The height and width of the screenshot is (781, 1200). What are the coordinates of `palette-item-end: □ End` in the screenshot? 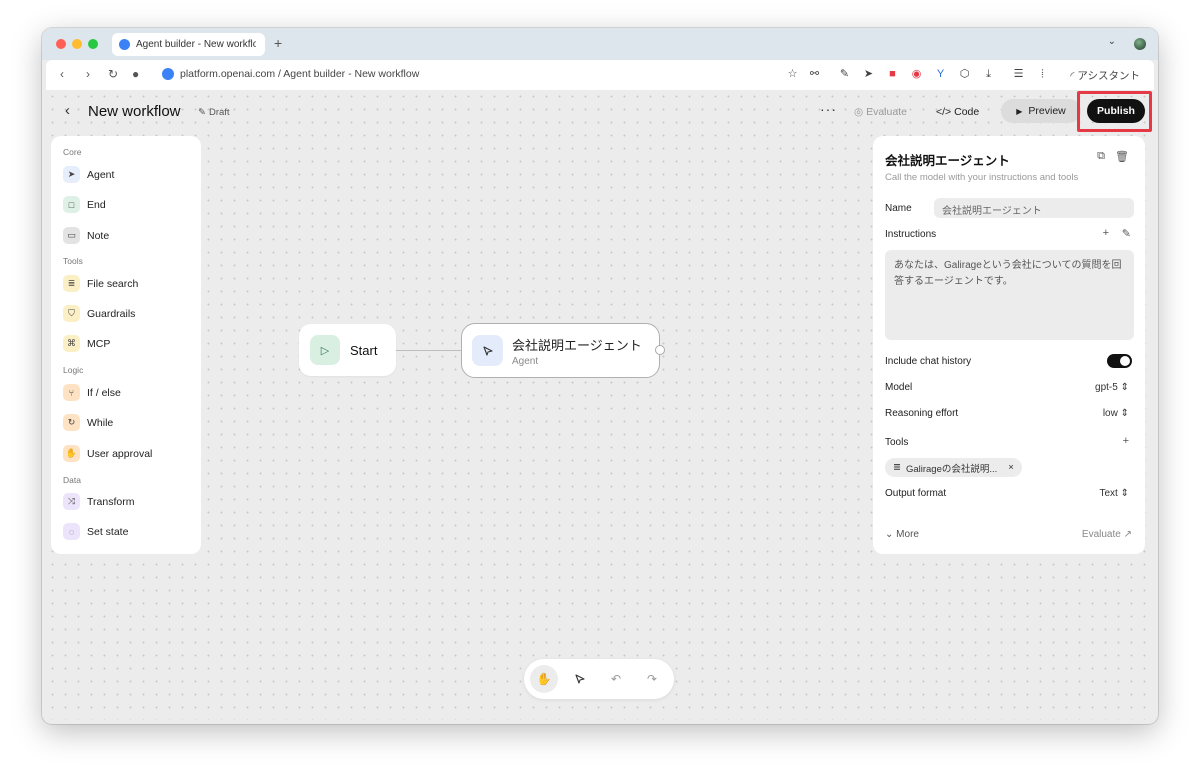 It's located at (84, 204).